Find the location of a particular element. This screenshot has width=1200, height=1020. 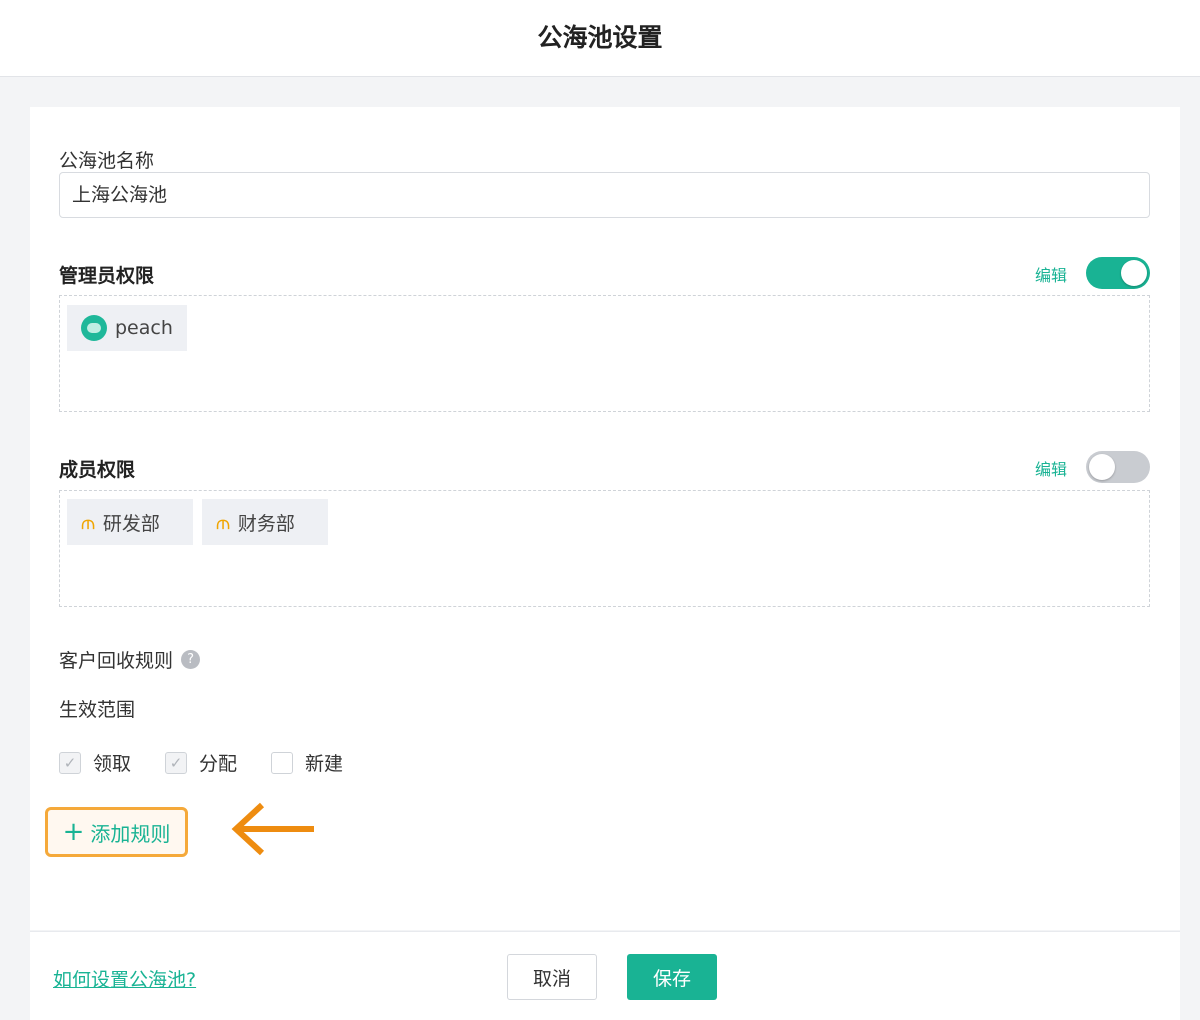

pool-name-input: 上海公海池 is located at coordinates (604, 195).